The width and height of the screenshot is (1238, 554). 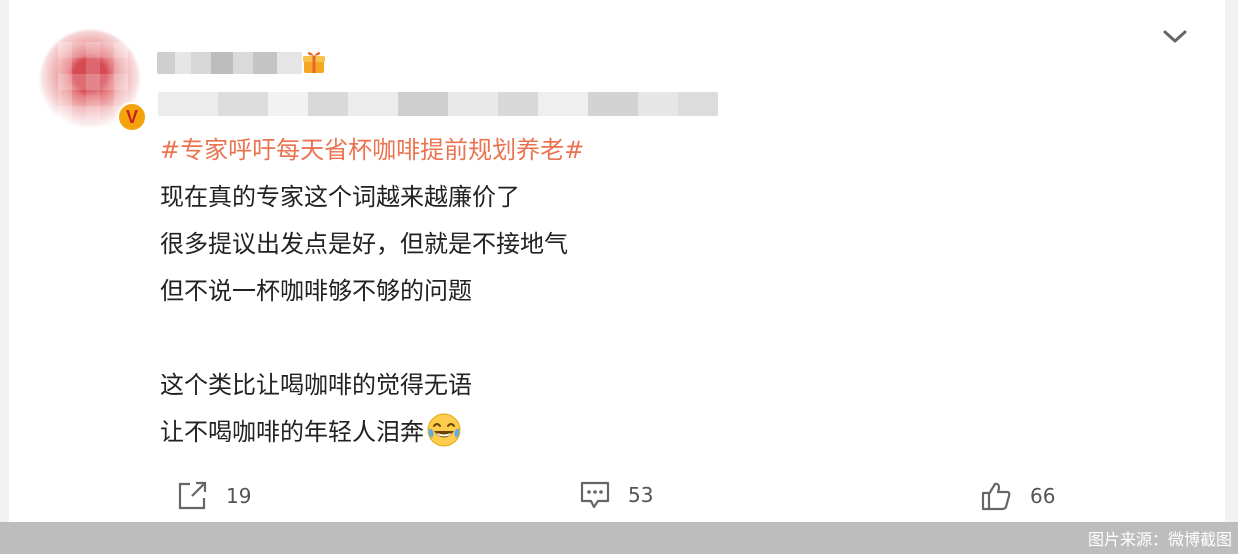 I want to click on chevron-down-icon, so click(x=1175, y=36).